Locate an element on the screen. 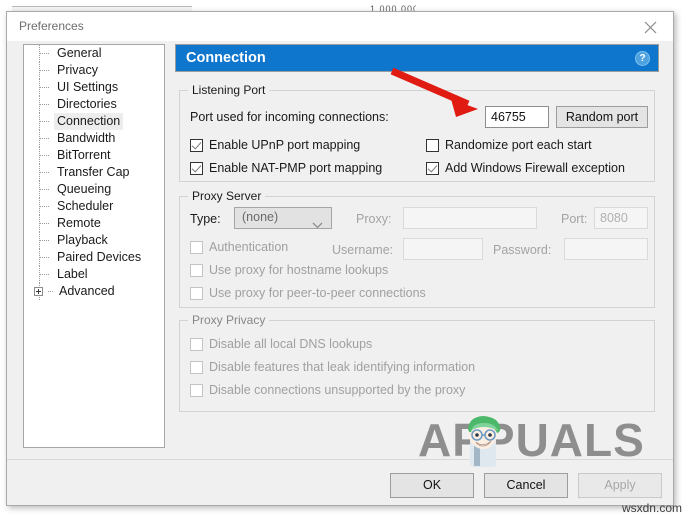 This screenshot has height=517, width=688. checkbox-label: Enable UPnP port mapping is located at coordinates (285, 145).